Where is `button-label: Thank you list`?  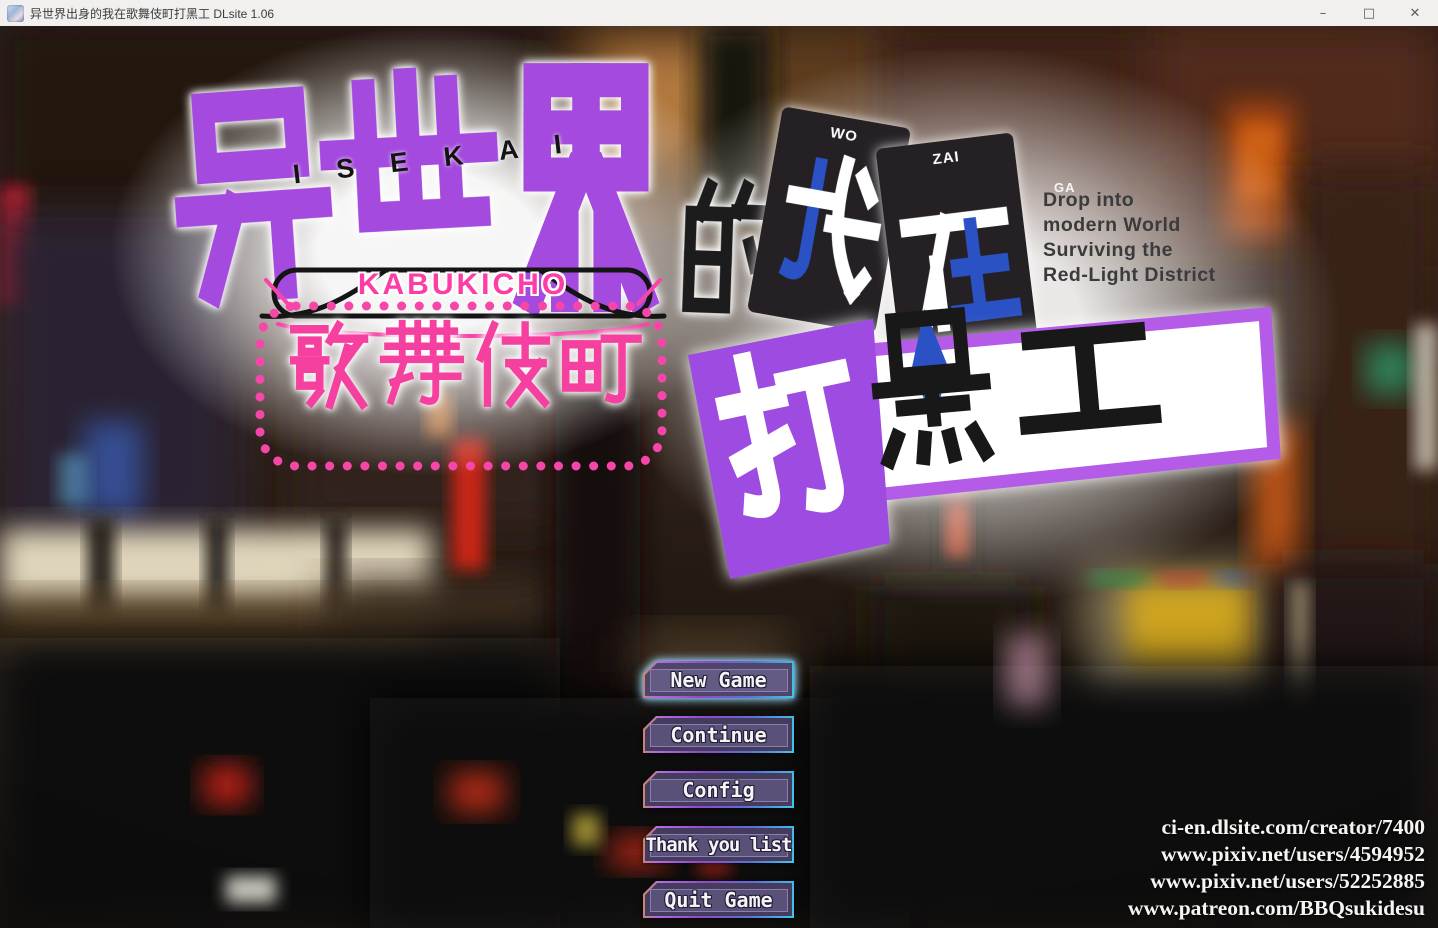 button-label: Thank you list is located at coordinates (718, 844).